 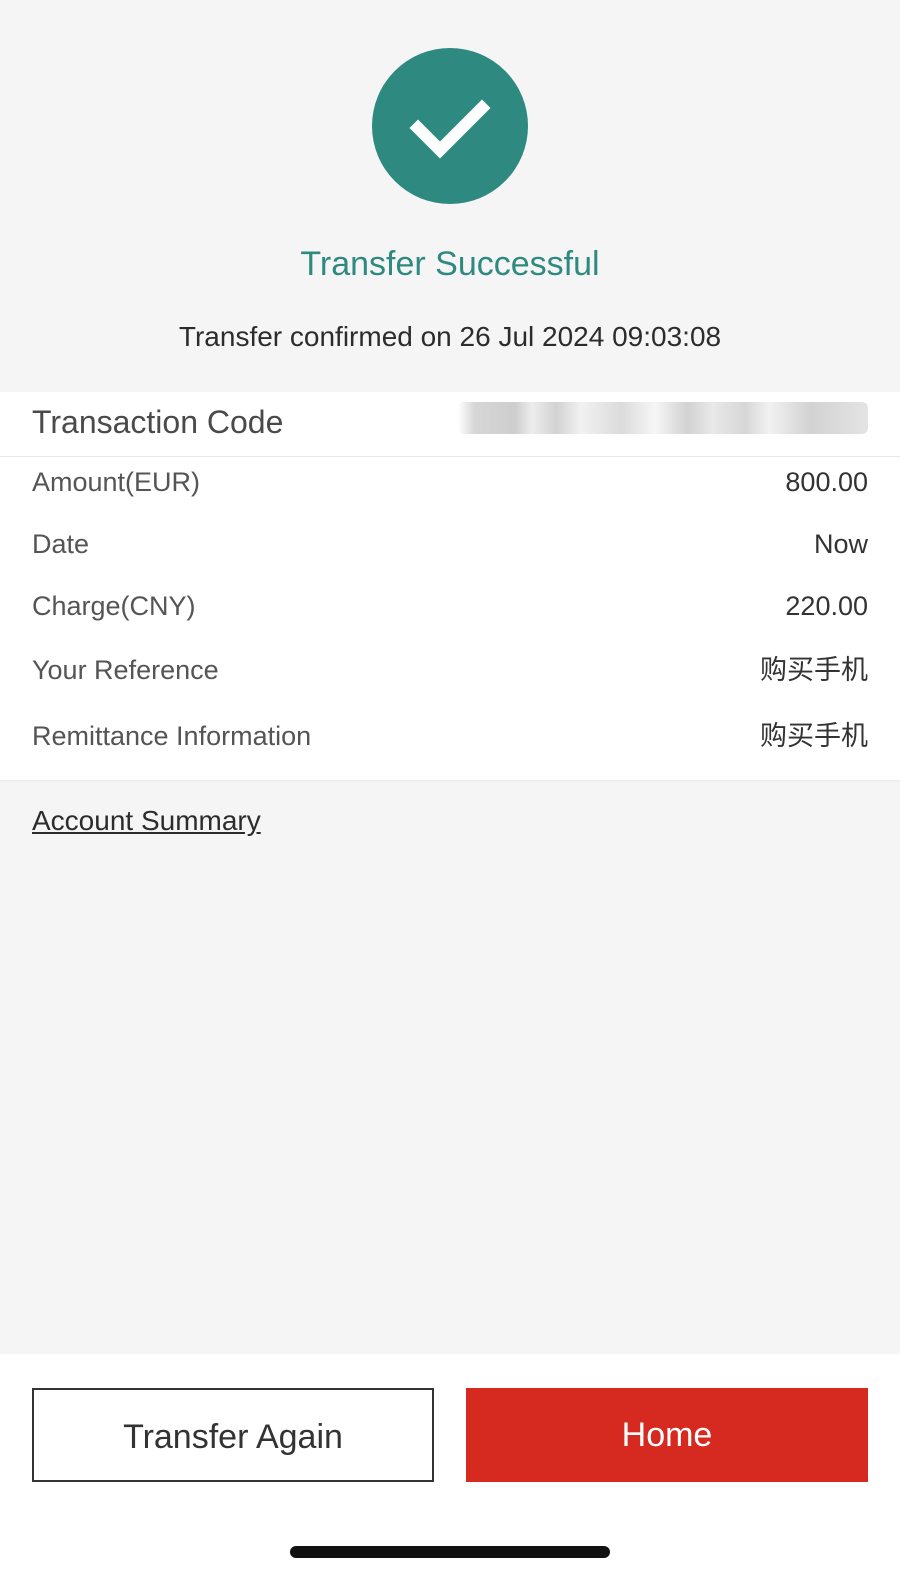 I want to click on transaction-code-label: Transaction Code, so click(x=158, y=422).